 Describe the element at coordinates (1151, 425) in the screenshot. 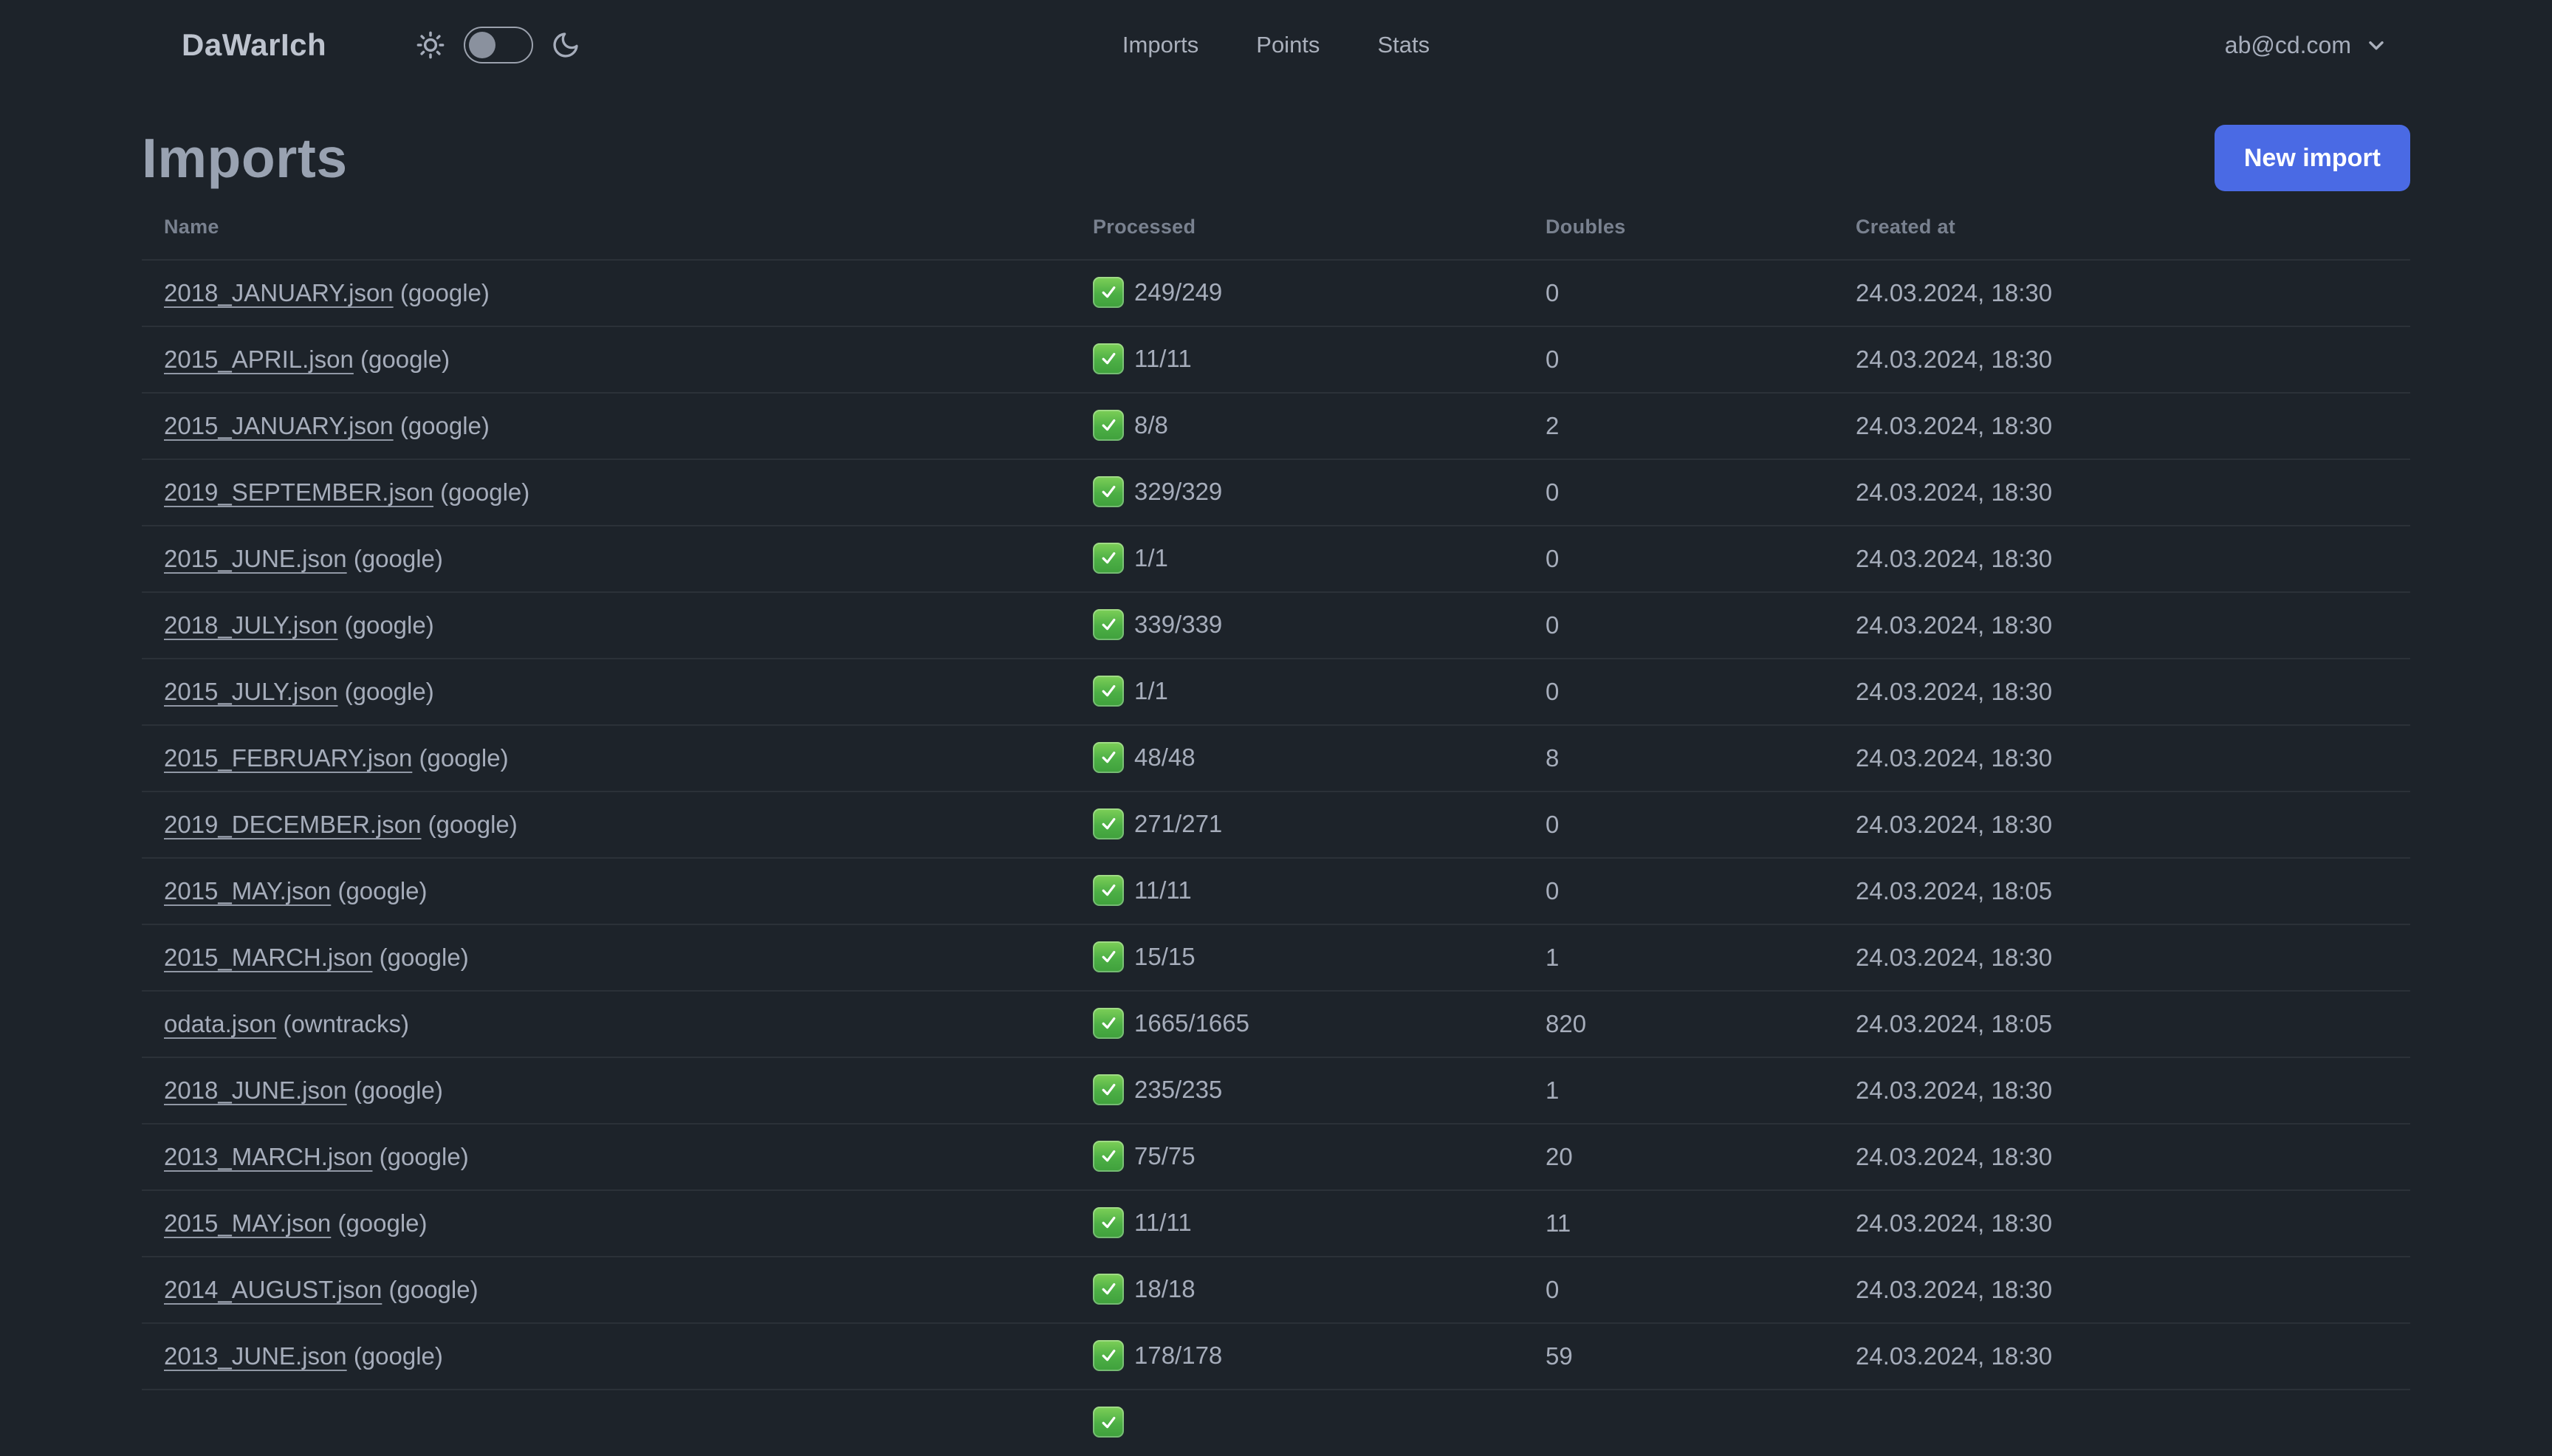

I see `processed-count: 8/8` at that location.